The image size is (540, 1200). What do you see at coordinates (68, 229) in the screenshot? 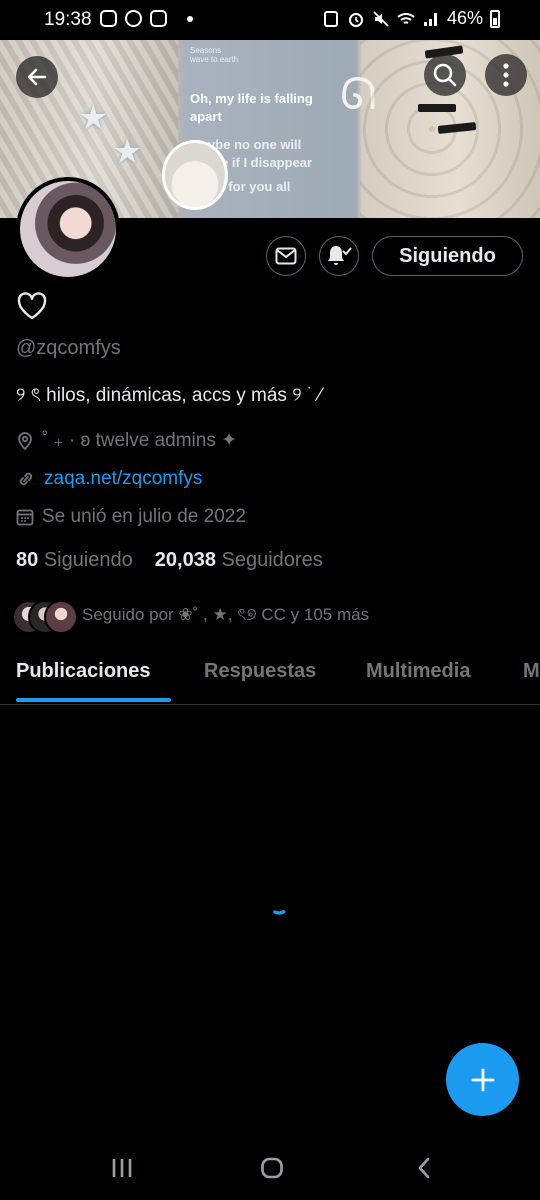
I see `profile-avatar` at bounding box center [68, 229].